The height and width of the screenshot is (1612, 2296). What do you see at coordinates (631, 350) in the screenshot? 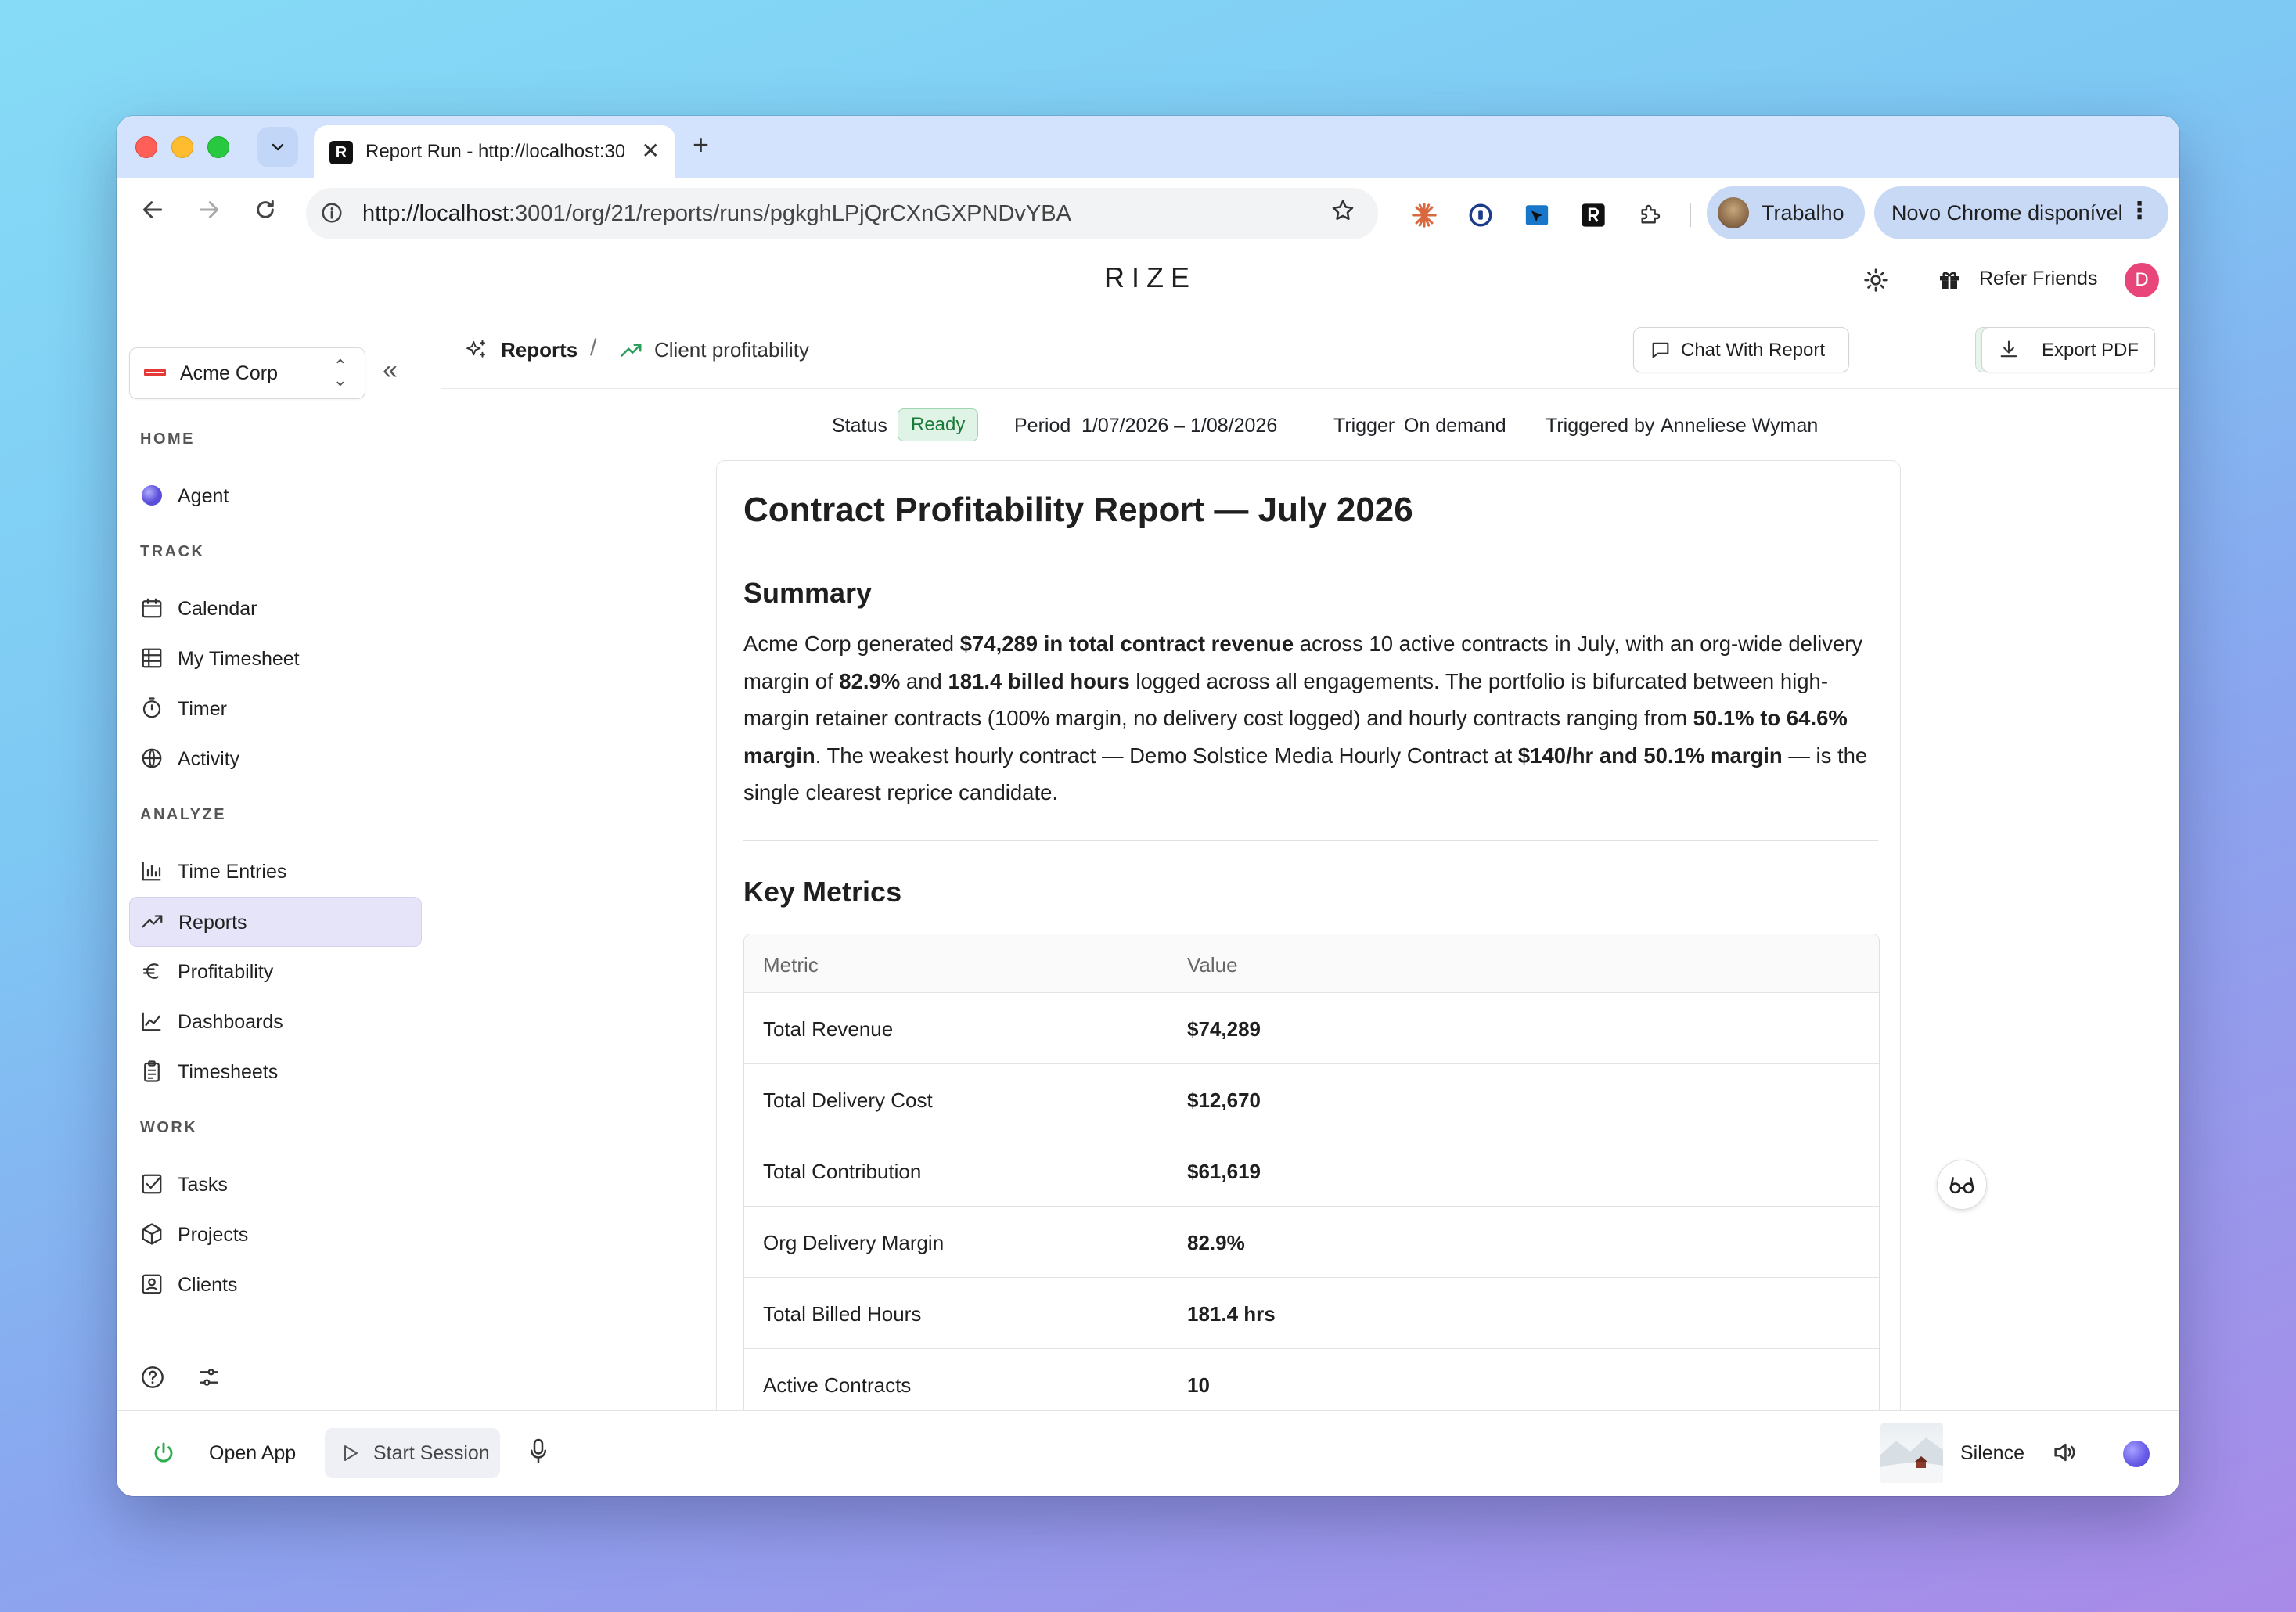
I see `trending-up-icon` at bounding box center [631, 350].